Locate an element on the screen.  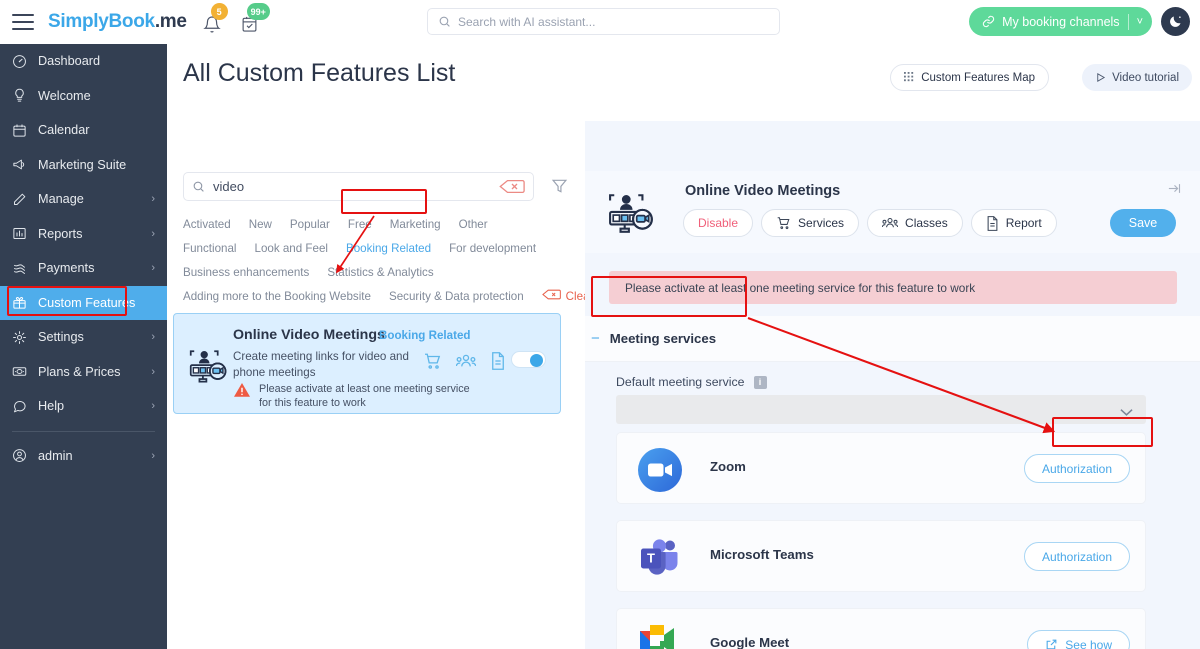
page-title: All Custom Features List is located at coordinates (319, 73).